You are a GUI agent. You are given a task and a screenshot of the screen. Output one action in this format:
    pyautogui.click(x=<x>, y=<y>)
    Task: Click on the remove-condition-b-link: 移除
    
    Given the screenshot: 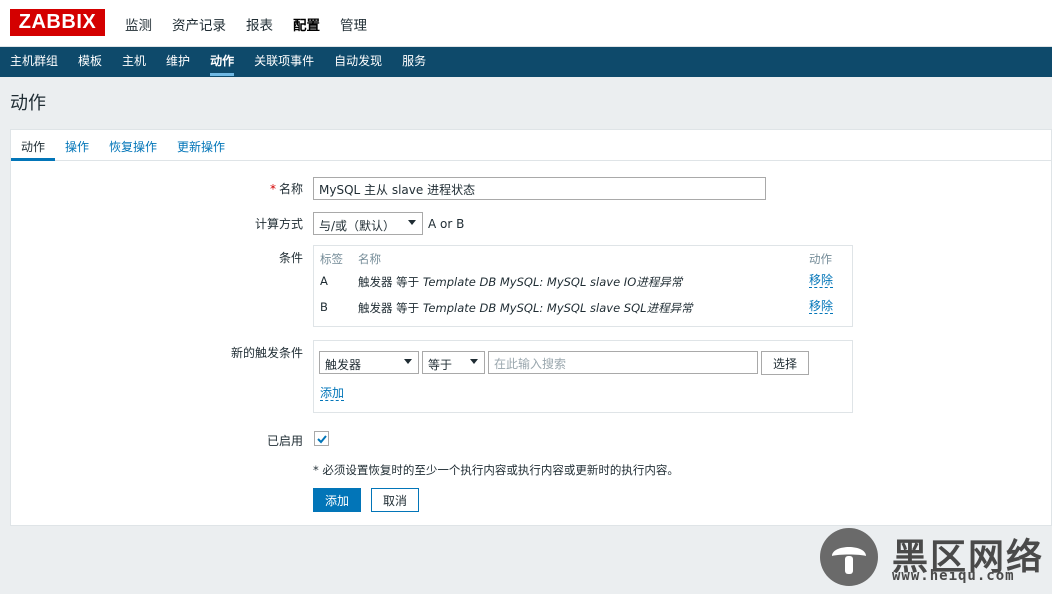 What is the action you would take?
    pyautogui.click(x=821, y=307)
    